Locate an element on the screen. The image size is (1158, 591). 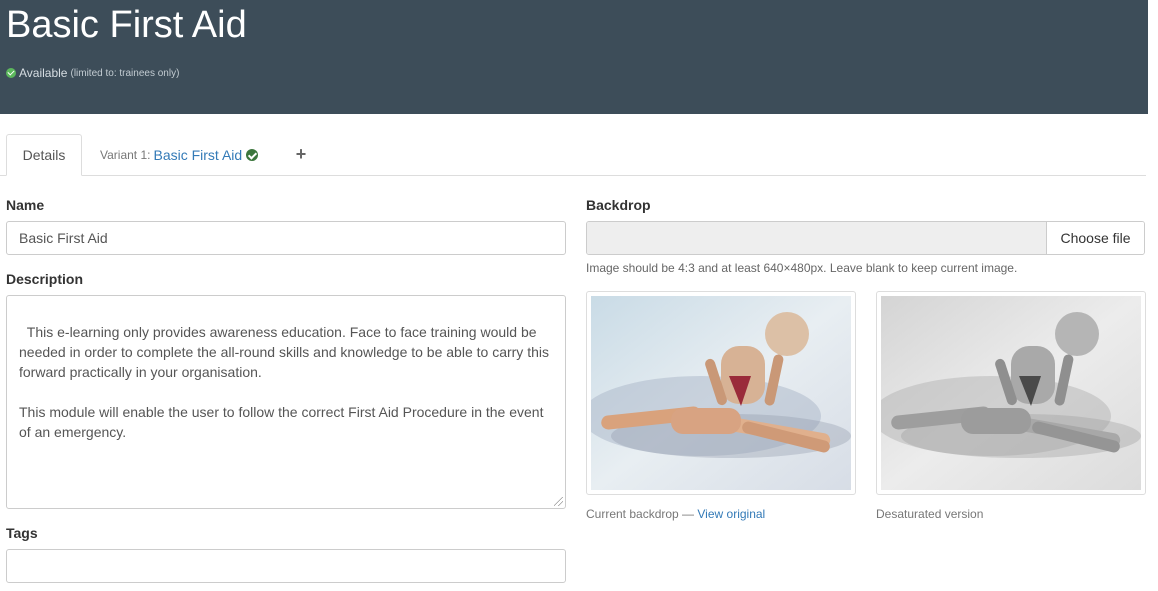
desaturated-caption: Desaturated version is located at coordinates (930, 514).